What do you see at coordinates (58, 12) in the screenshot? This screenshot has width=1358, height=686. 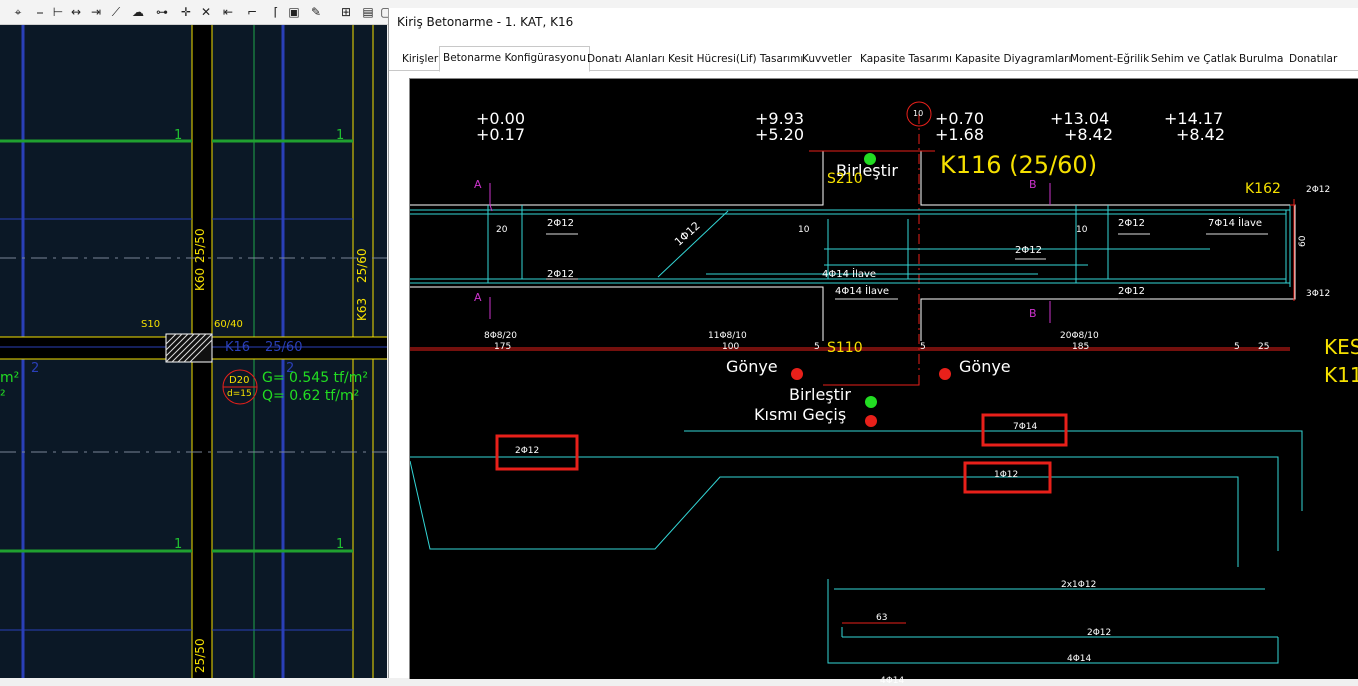 I see `dimension-icon: ⊢` at bounding box center [58, 12].